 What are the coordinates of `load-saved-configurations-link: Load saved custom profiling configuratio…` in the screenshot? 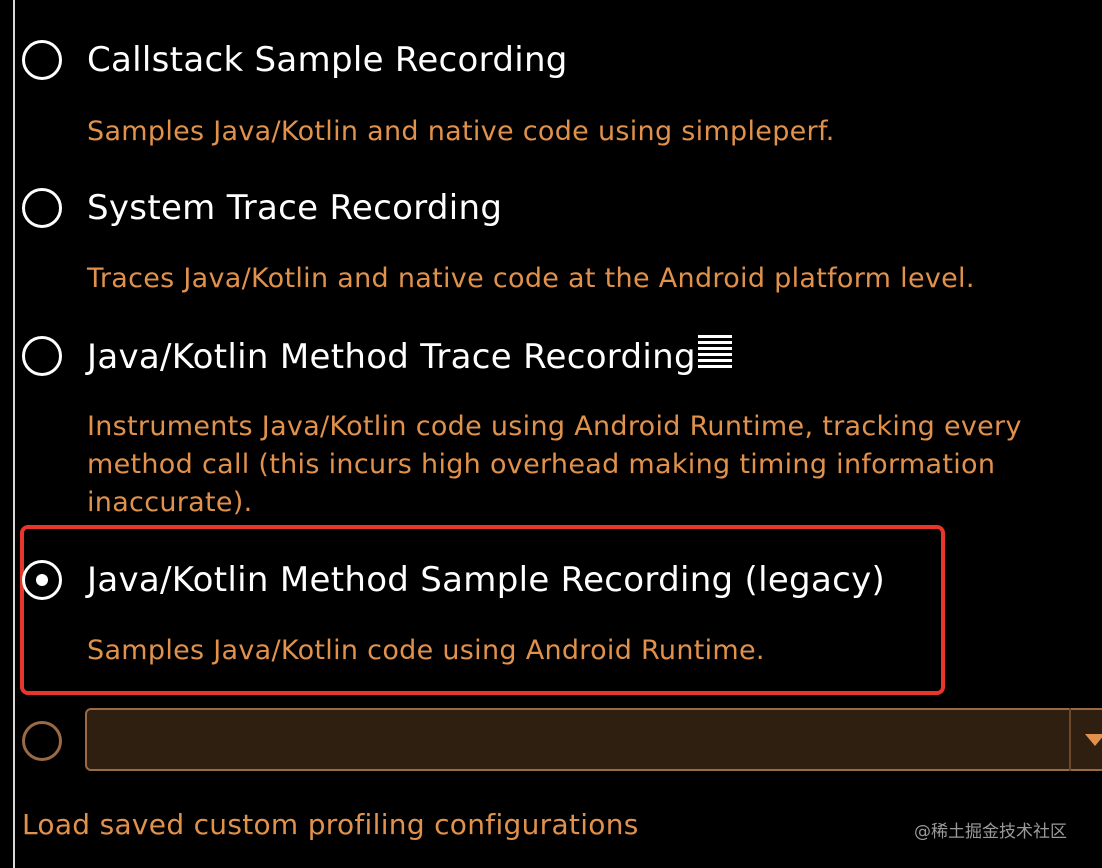 It's located at (330, 825).